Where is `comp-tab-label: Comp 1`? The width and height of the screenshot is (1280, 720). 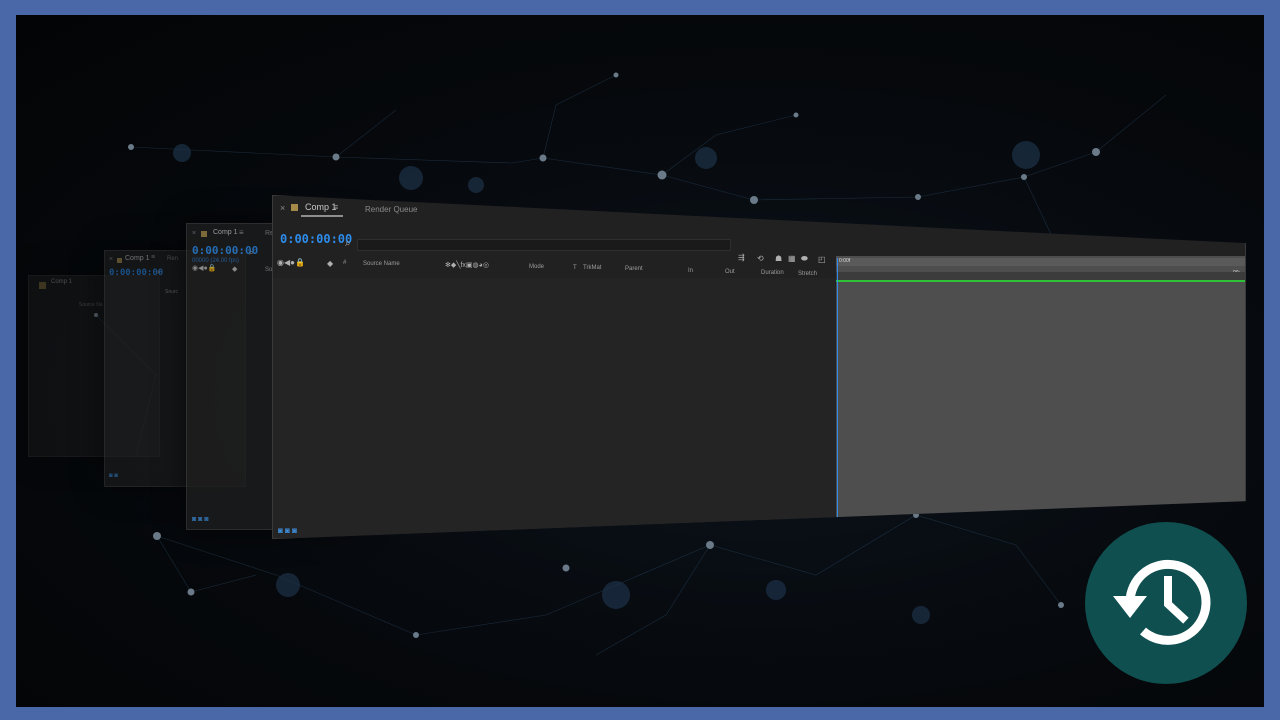 comp-tab-label: Comp 1 is located at coordinates (321, 207).